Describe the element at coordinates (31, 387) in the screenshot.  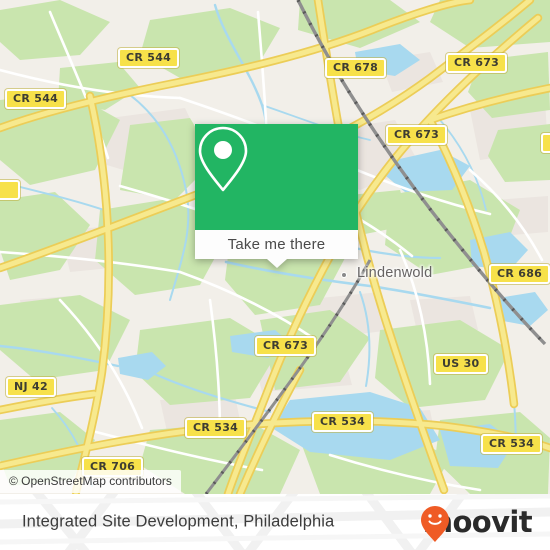
I see `road-shield: NJ 42` at that location.